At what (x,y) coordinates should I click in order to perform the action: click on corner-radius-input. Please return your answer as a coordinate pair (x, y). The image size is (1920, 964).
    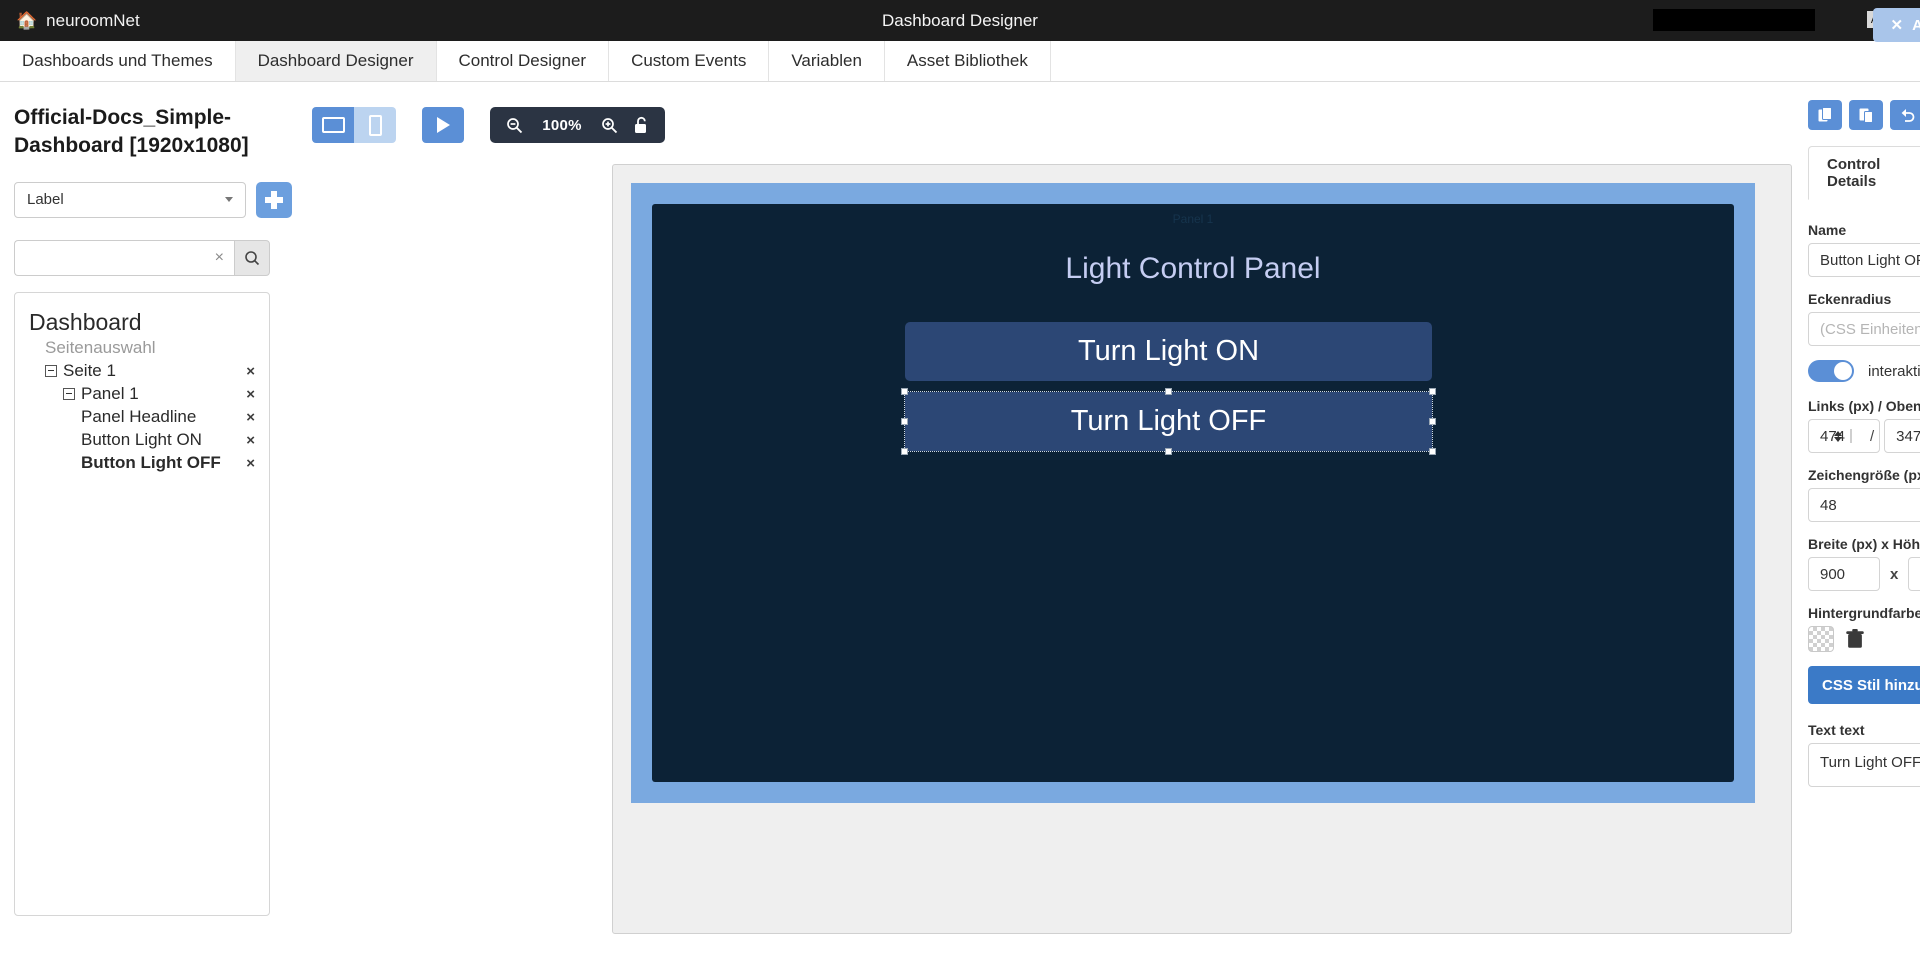
    Looking at the image, I should click on (1864, 329).